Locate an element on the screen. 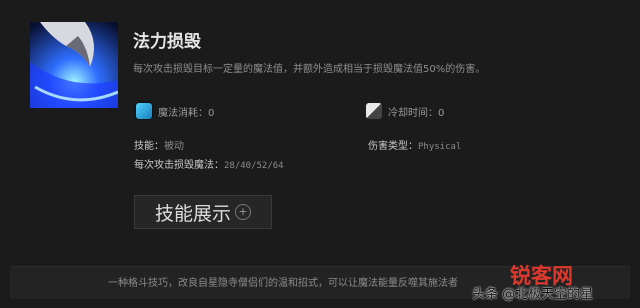  mana-cost-text: 魔法消耗：0 is located at coordinates (186, 113).